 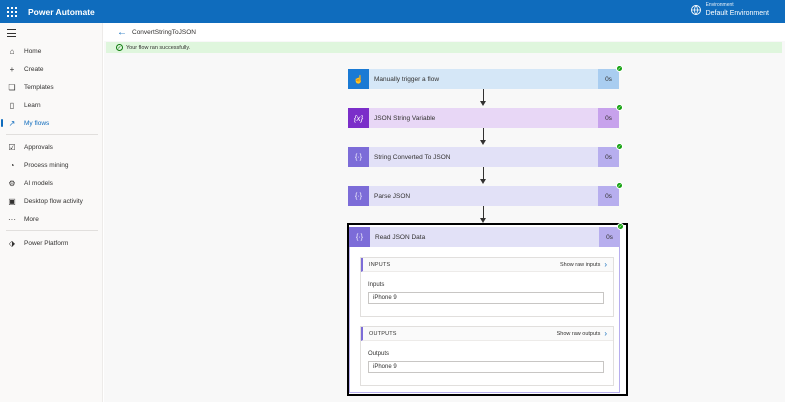 What do you see at coordinates (37, 123) in the screenshot?
I see `nav-item-label: My flows` at bounding box center [37, 123].